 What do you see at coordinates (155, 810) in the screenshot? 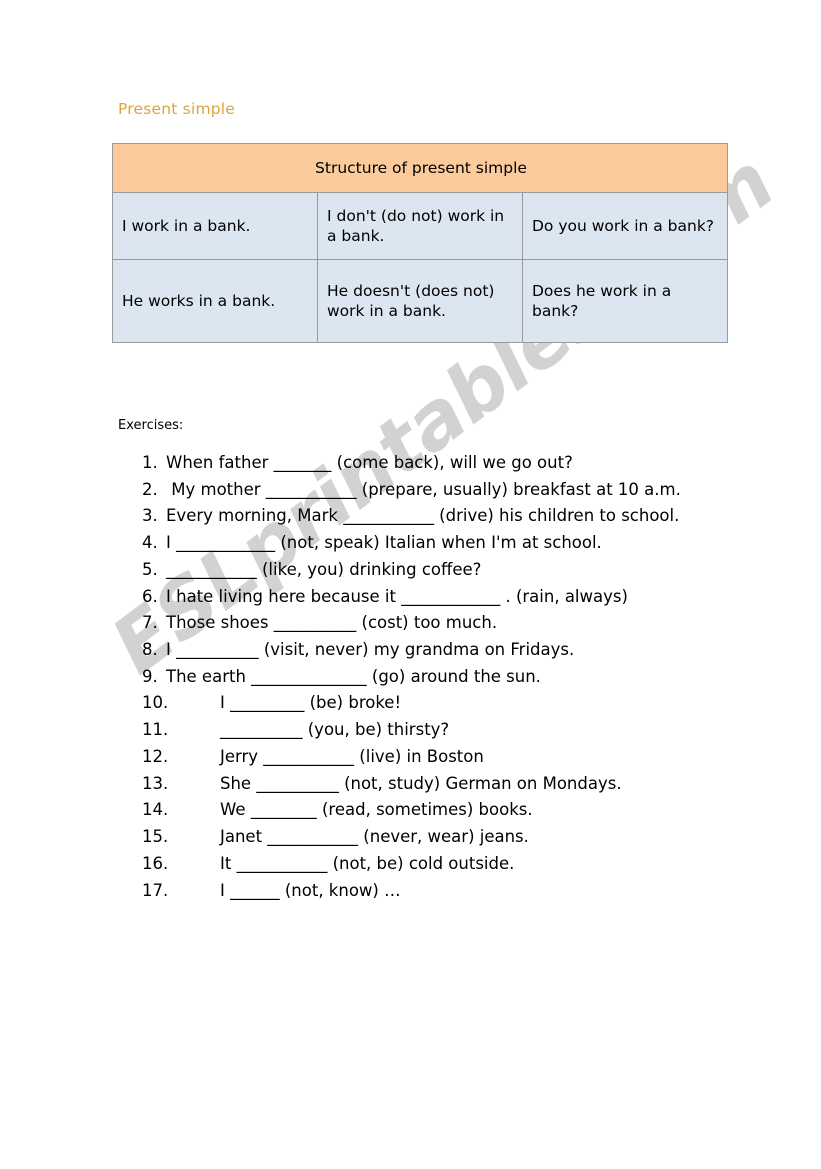
I see `exercise-number: 14.` at bounding box center [155, 810].